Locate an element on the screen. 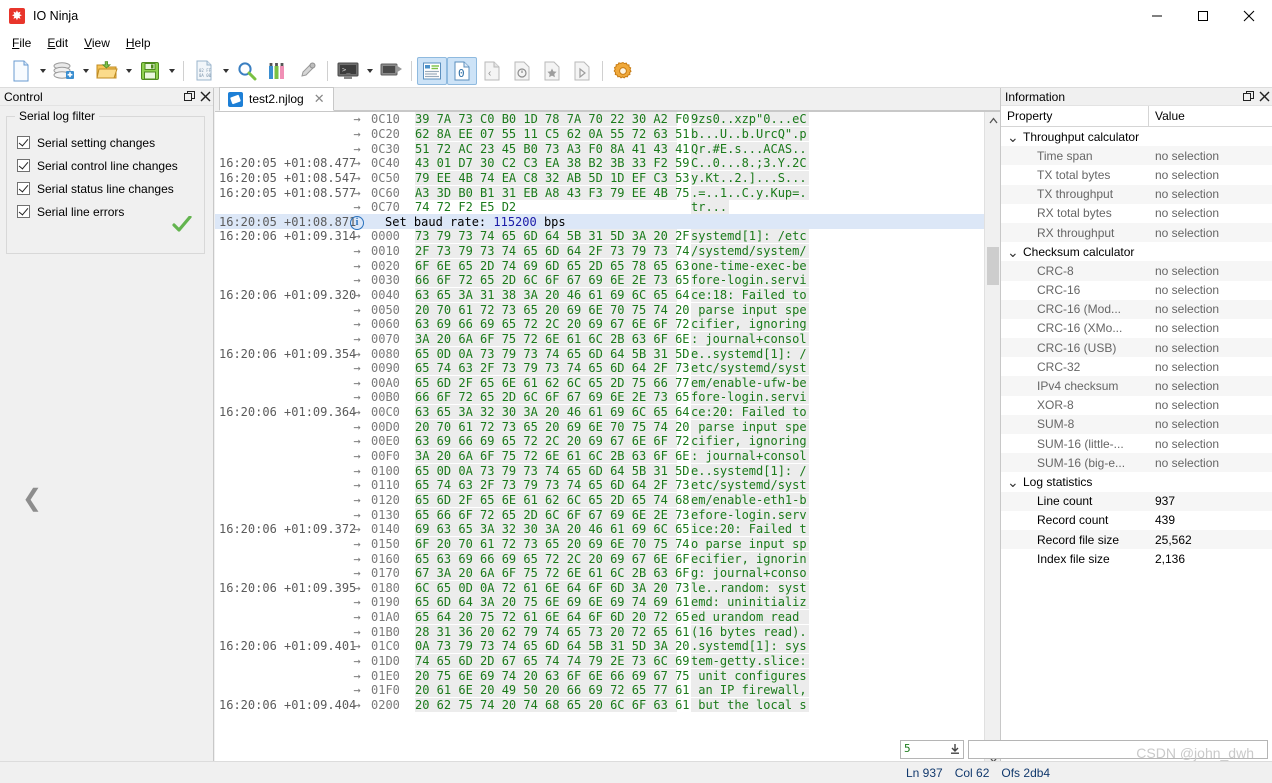  ascii-text: o parse input sp is located at coordinates (750, 543).